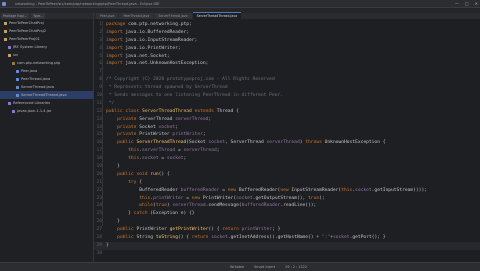  What do you see at coordinates (287, 41) in the screenshot?
I see `code-line: 3 import java.io.InputStreamReader;` at bounding box center [287, 41].